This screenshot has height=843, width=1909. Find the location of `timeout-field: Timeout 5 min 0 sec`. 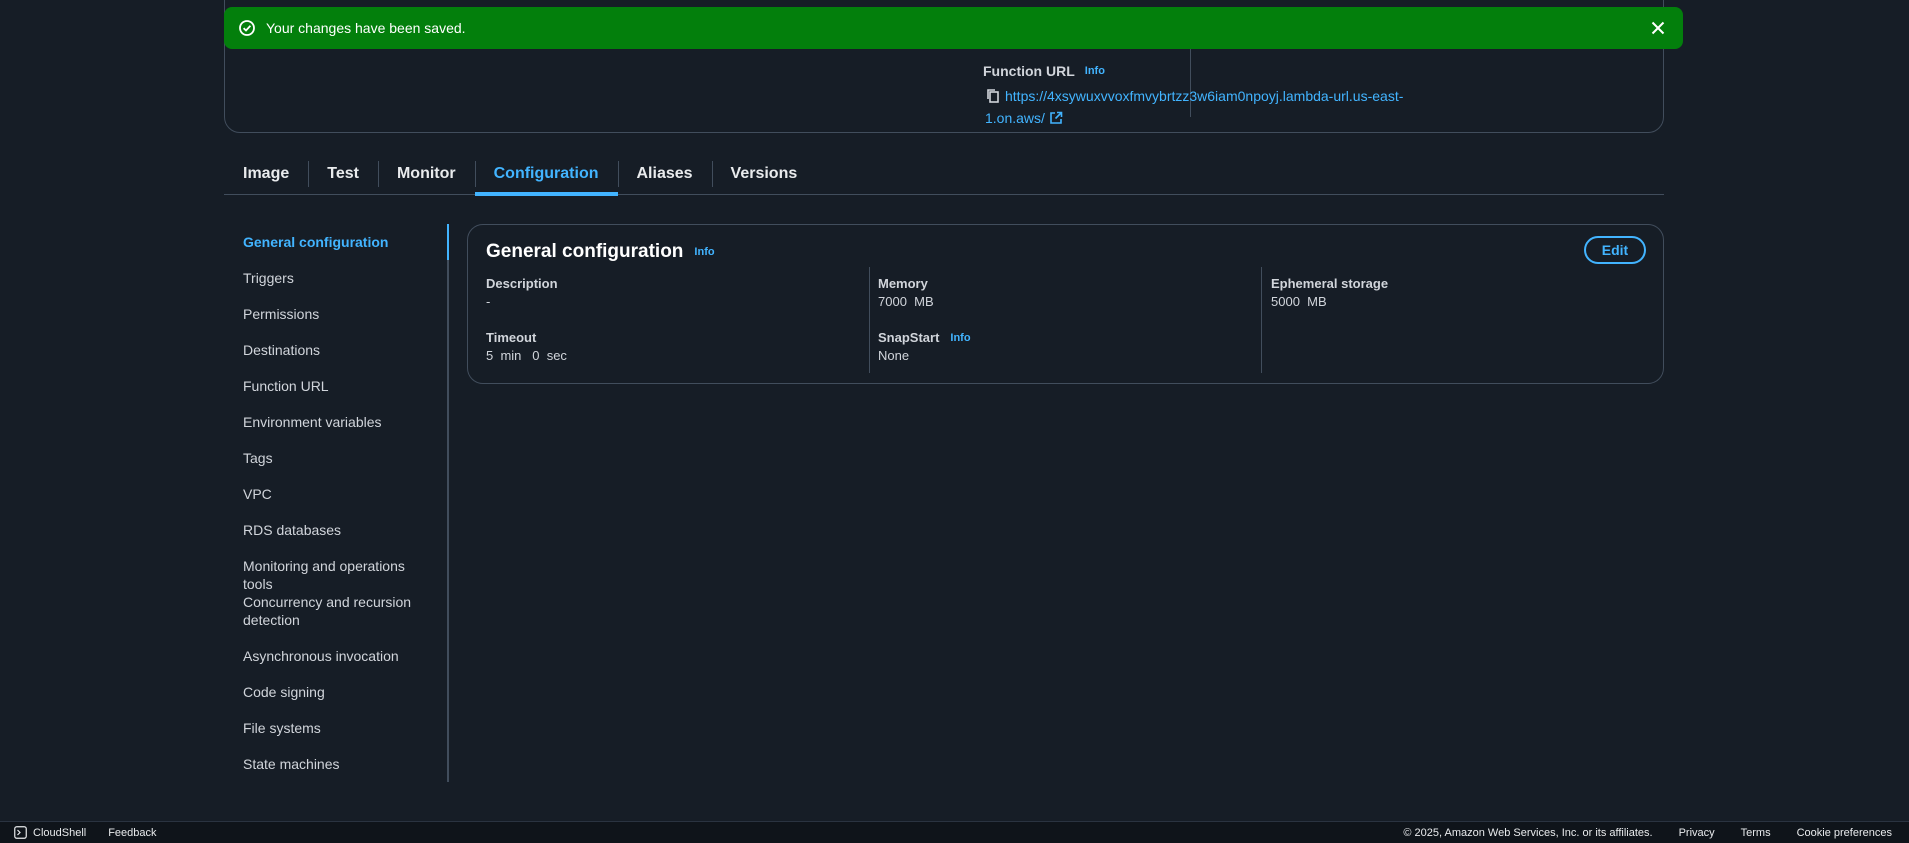

timeout-field: Timeout 5 min 0 sec is located at coordinates (526, 347).